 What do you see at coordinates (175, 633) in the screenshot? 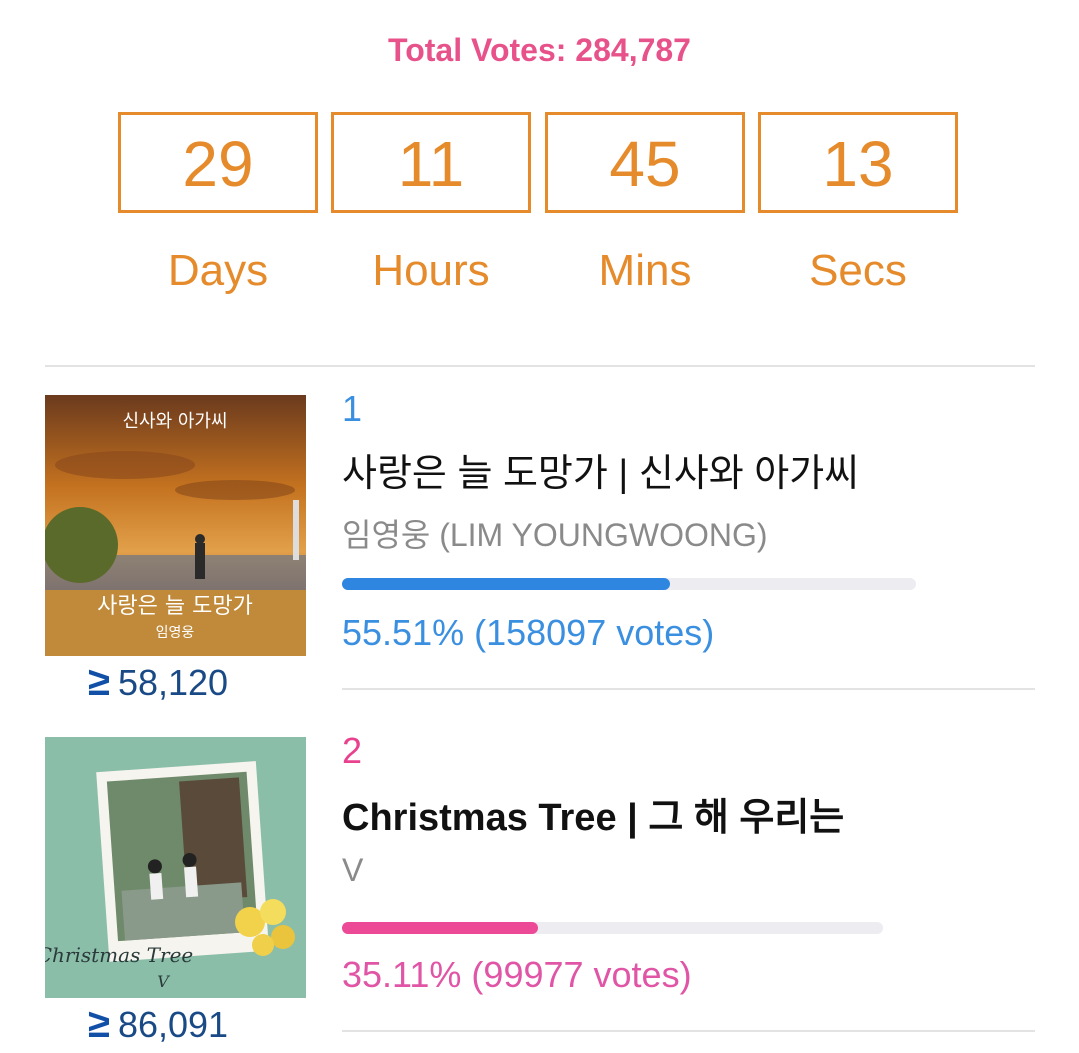
I see `cover-artist-text: 임영웅` at bounding box center [175, 633].